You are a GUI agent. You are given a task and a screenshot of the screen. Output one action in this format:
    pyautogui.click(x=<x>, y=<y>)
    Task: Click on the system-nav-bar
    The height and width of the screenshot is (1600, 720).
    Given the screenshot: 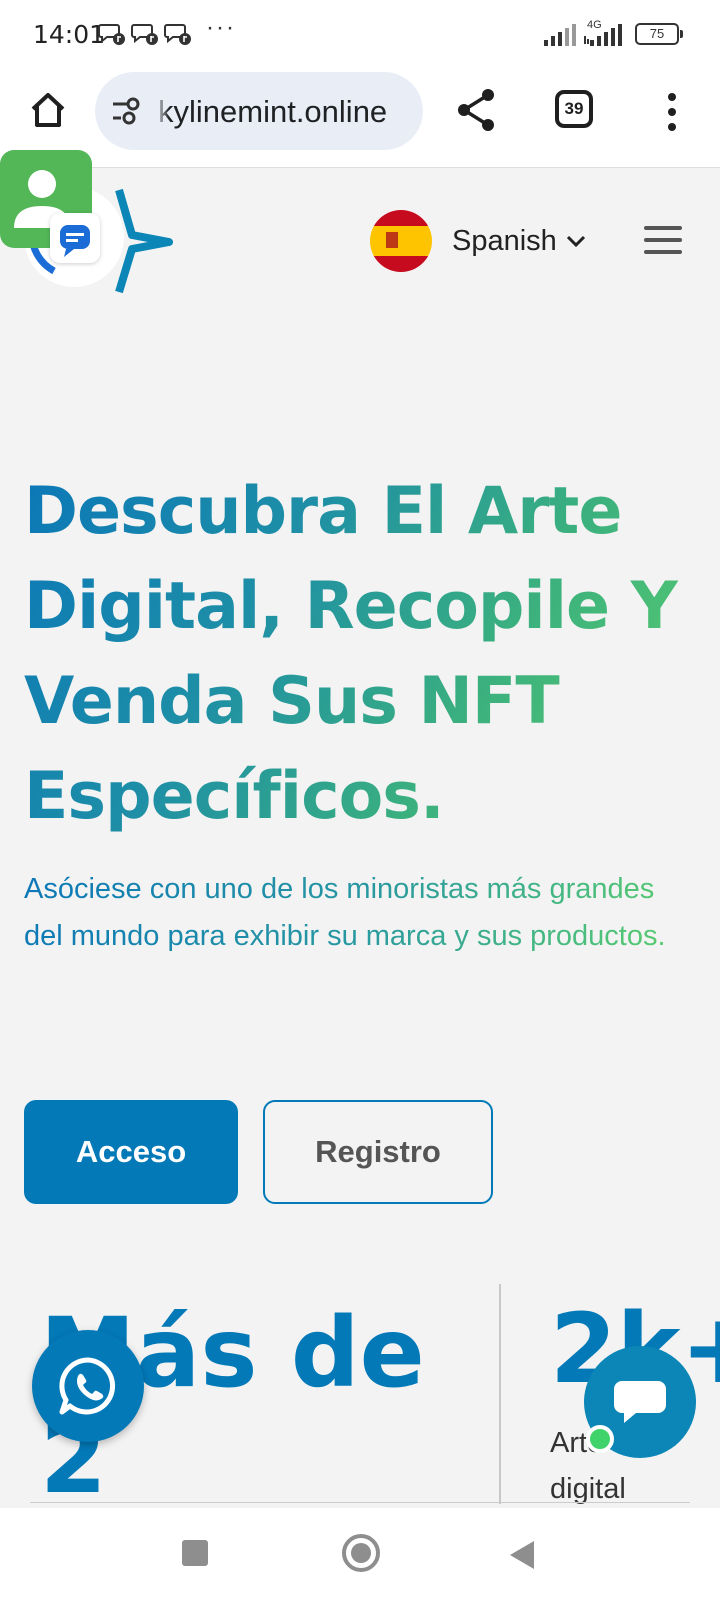 What is the action you would take?
    pyautogui.click(x=360, y=1554)
    